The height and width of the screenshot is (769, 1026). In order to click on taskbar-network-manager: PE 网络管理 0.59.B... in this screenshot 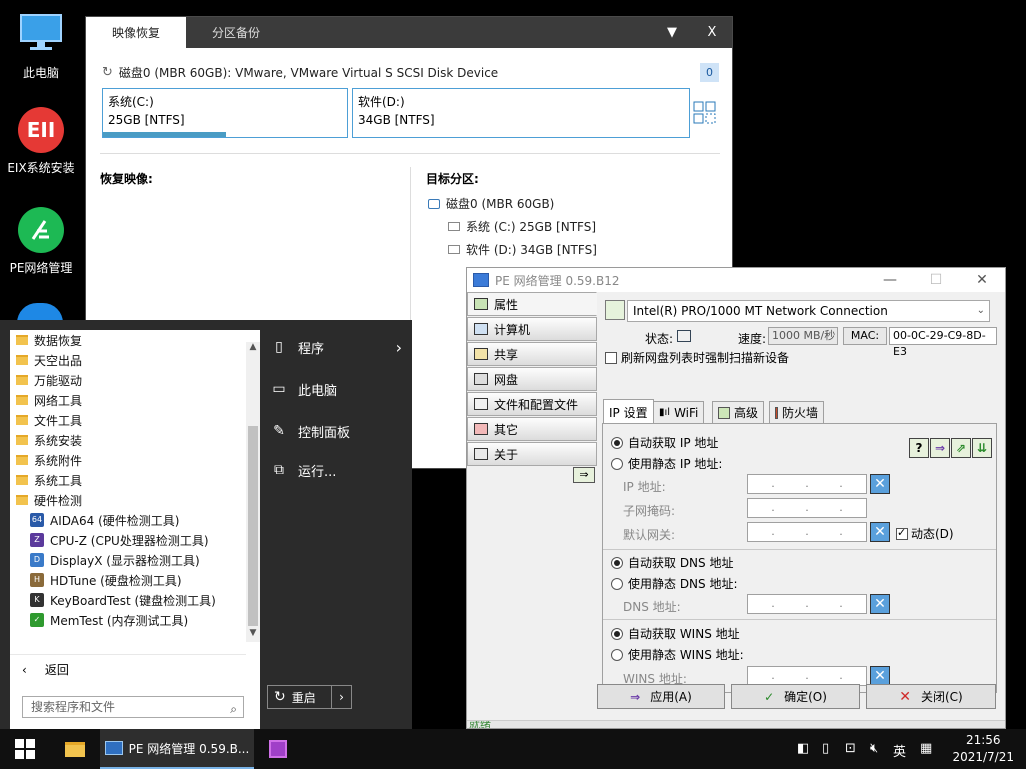, I will do `click(177, 749)`.